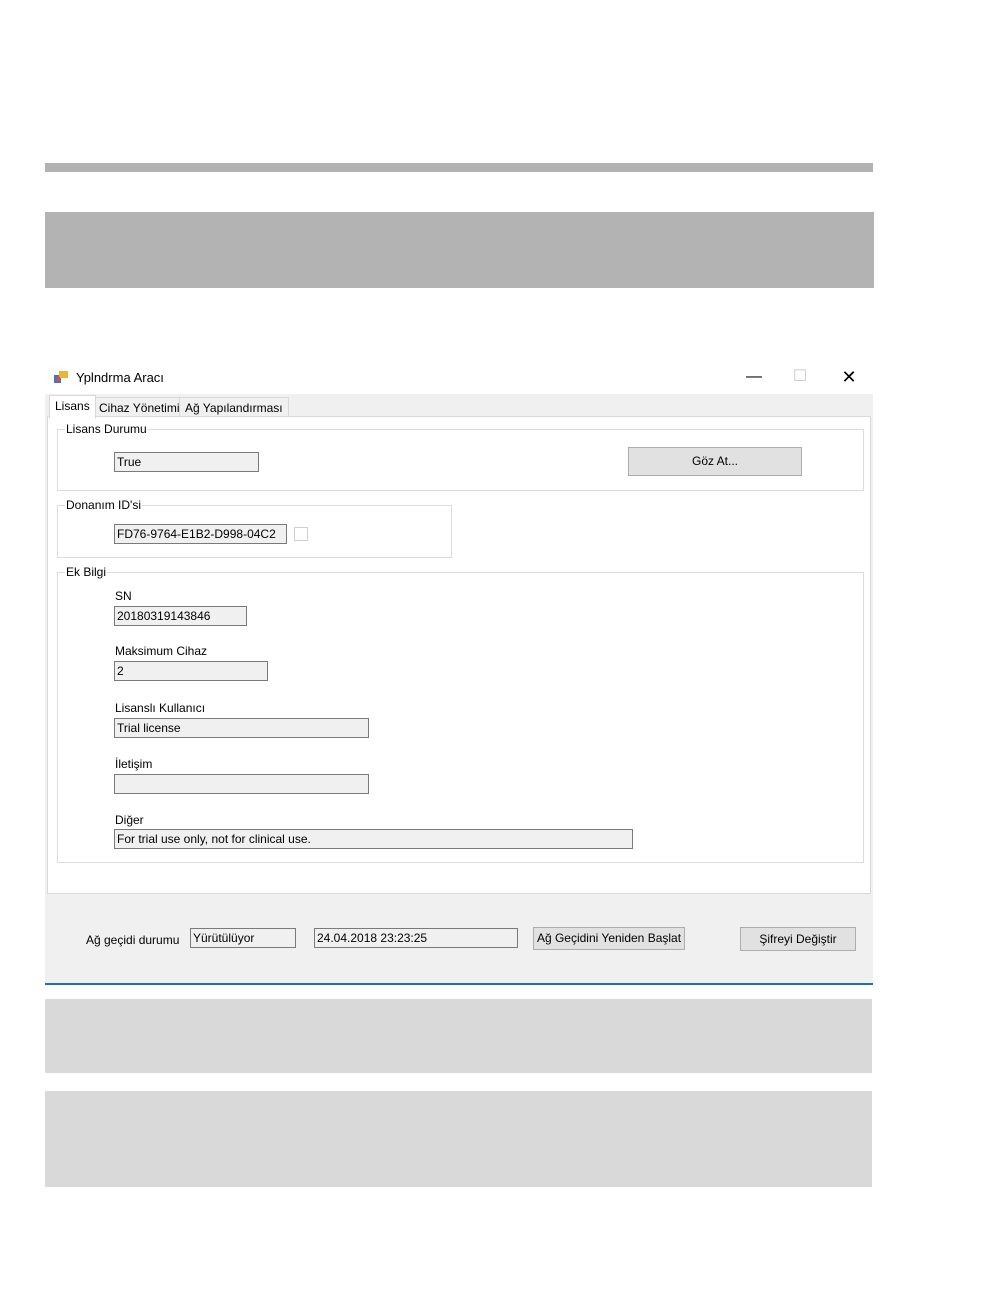  What do you see at coordinates (86, 572) in the screenshot?
I see `extra-info-group-title: Ek Bilgi` at bounding box center [86, 572].